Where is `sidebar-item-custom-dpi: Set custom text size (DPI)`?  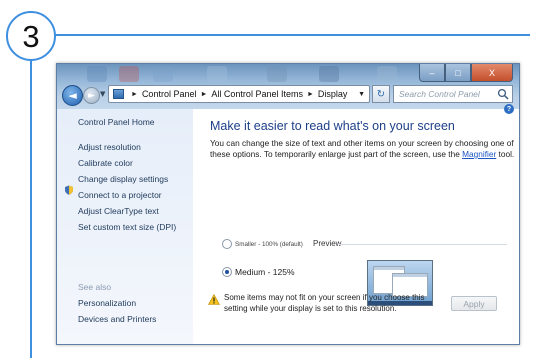 sidebar-item-custom-dpi: Set custom text size (DPI) is located at coordinates (127, 227).